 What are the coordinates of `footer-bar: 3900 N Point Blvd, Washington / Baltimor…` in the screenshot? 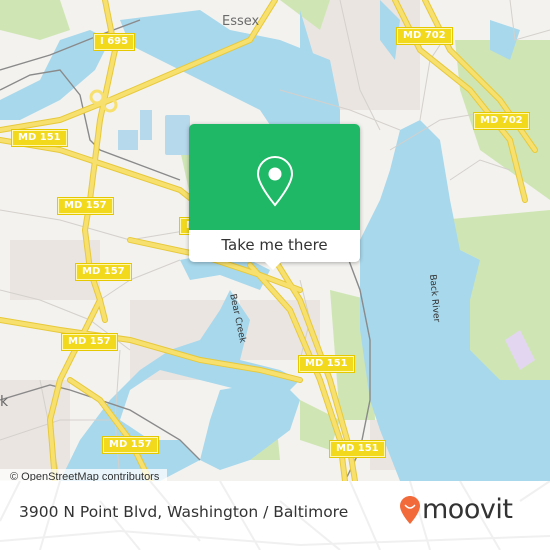 It's located at (275, 515).